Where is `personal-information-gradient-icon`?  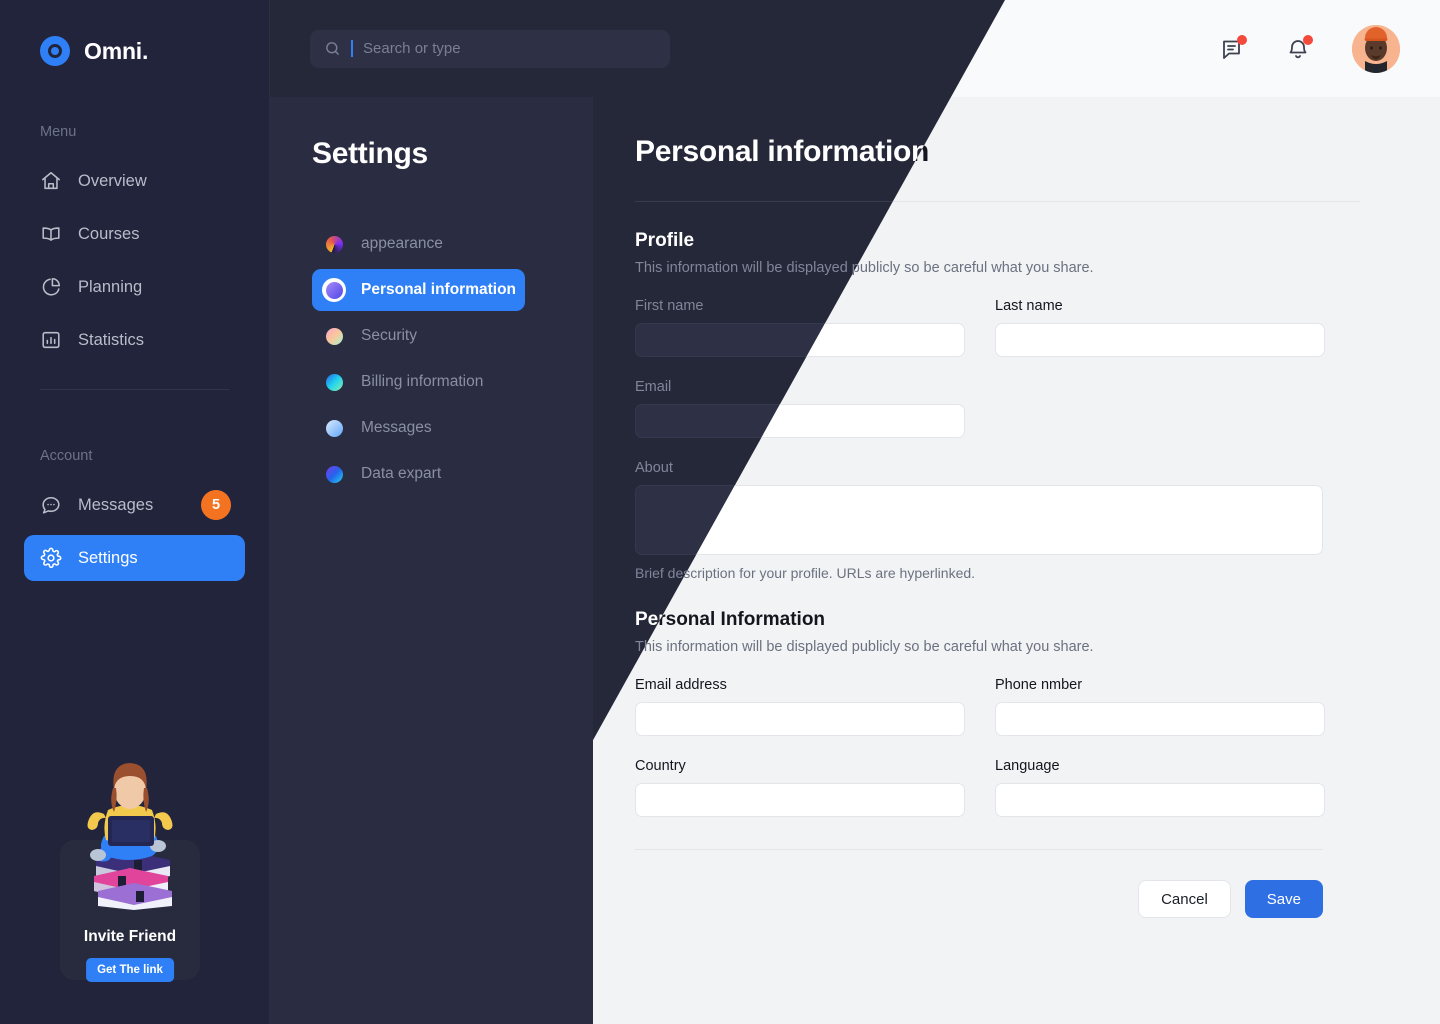
personal-information-gradient-icon is located at coordinates (334, 290).